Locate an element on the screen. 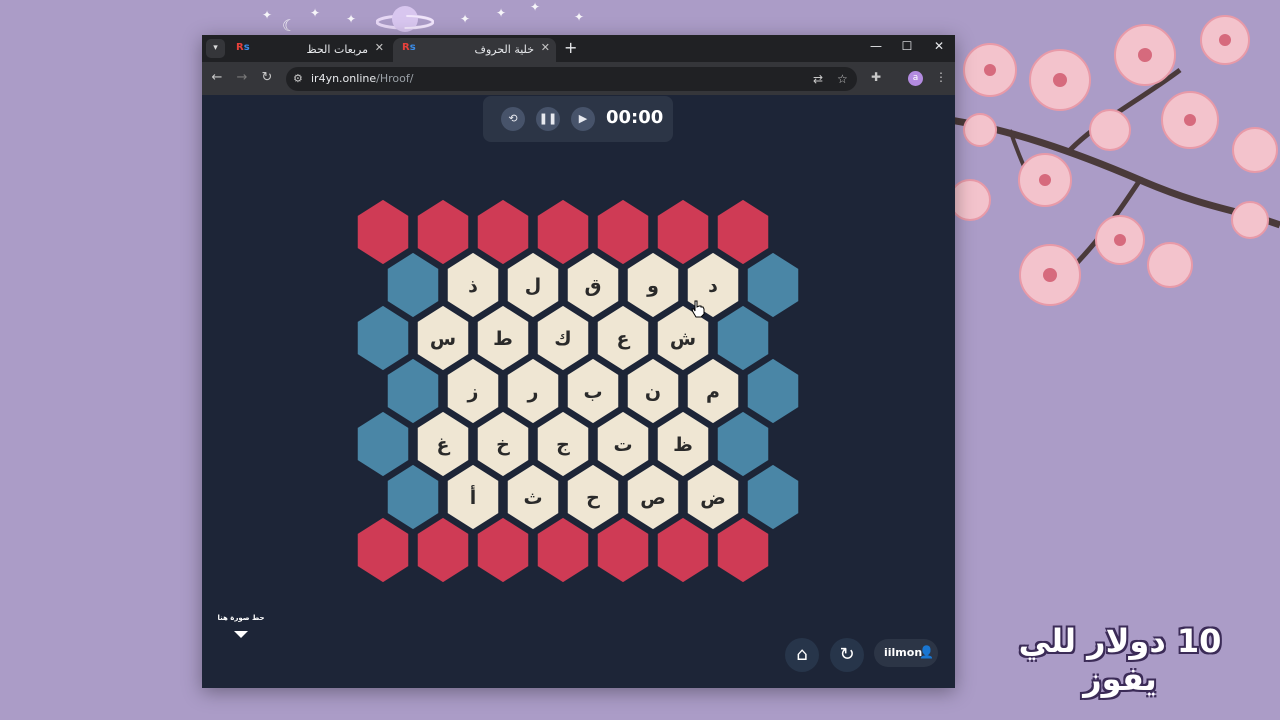 This screenshot has height=720, width=1280. hex-letter: س is located at coordinates (443, 339).